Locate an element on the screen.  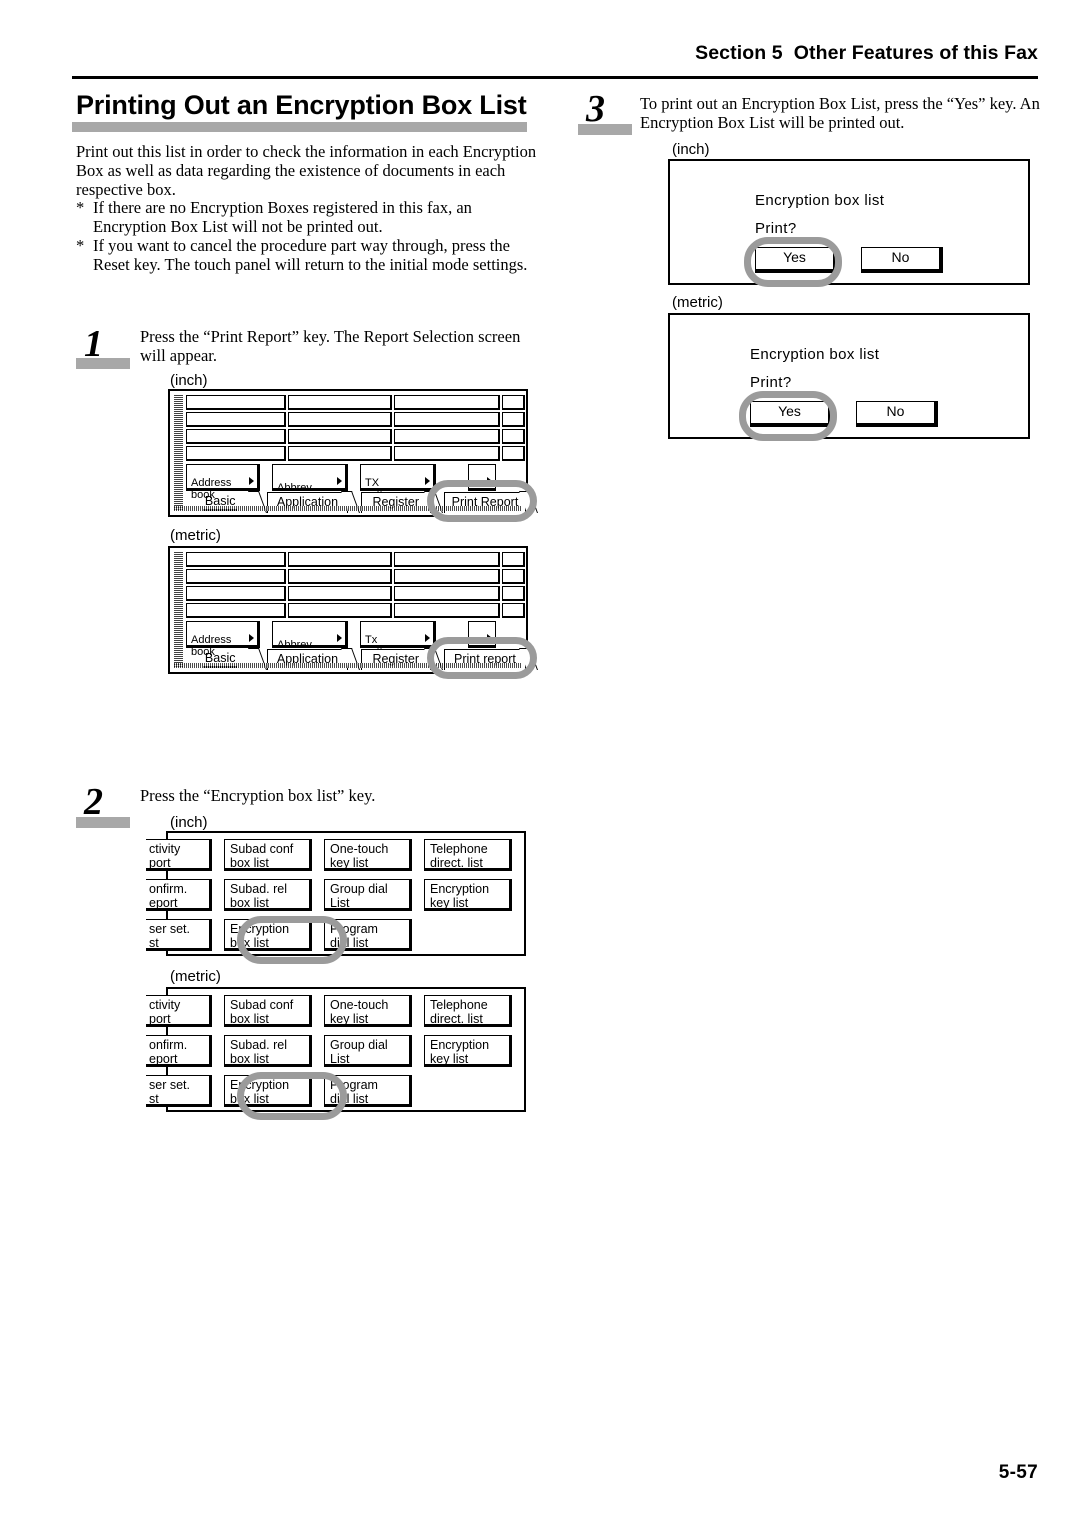
step-3-number: 3 is located at coordinates (595, 109).